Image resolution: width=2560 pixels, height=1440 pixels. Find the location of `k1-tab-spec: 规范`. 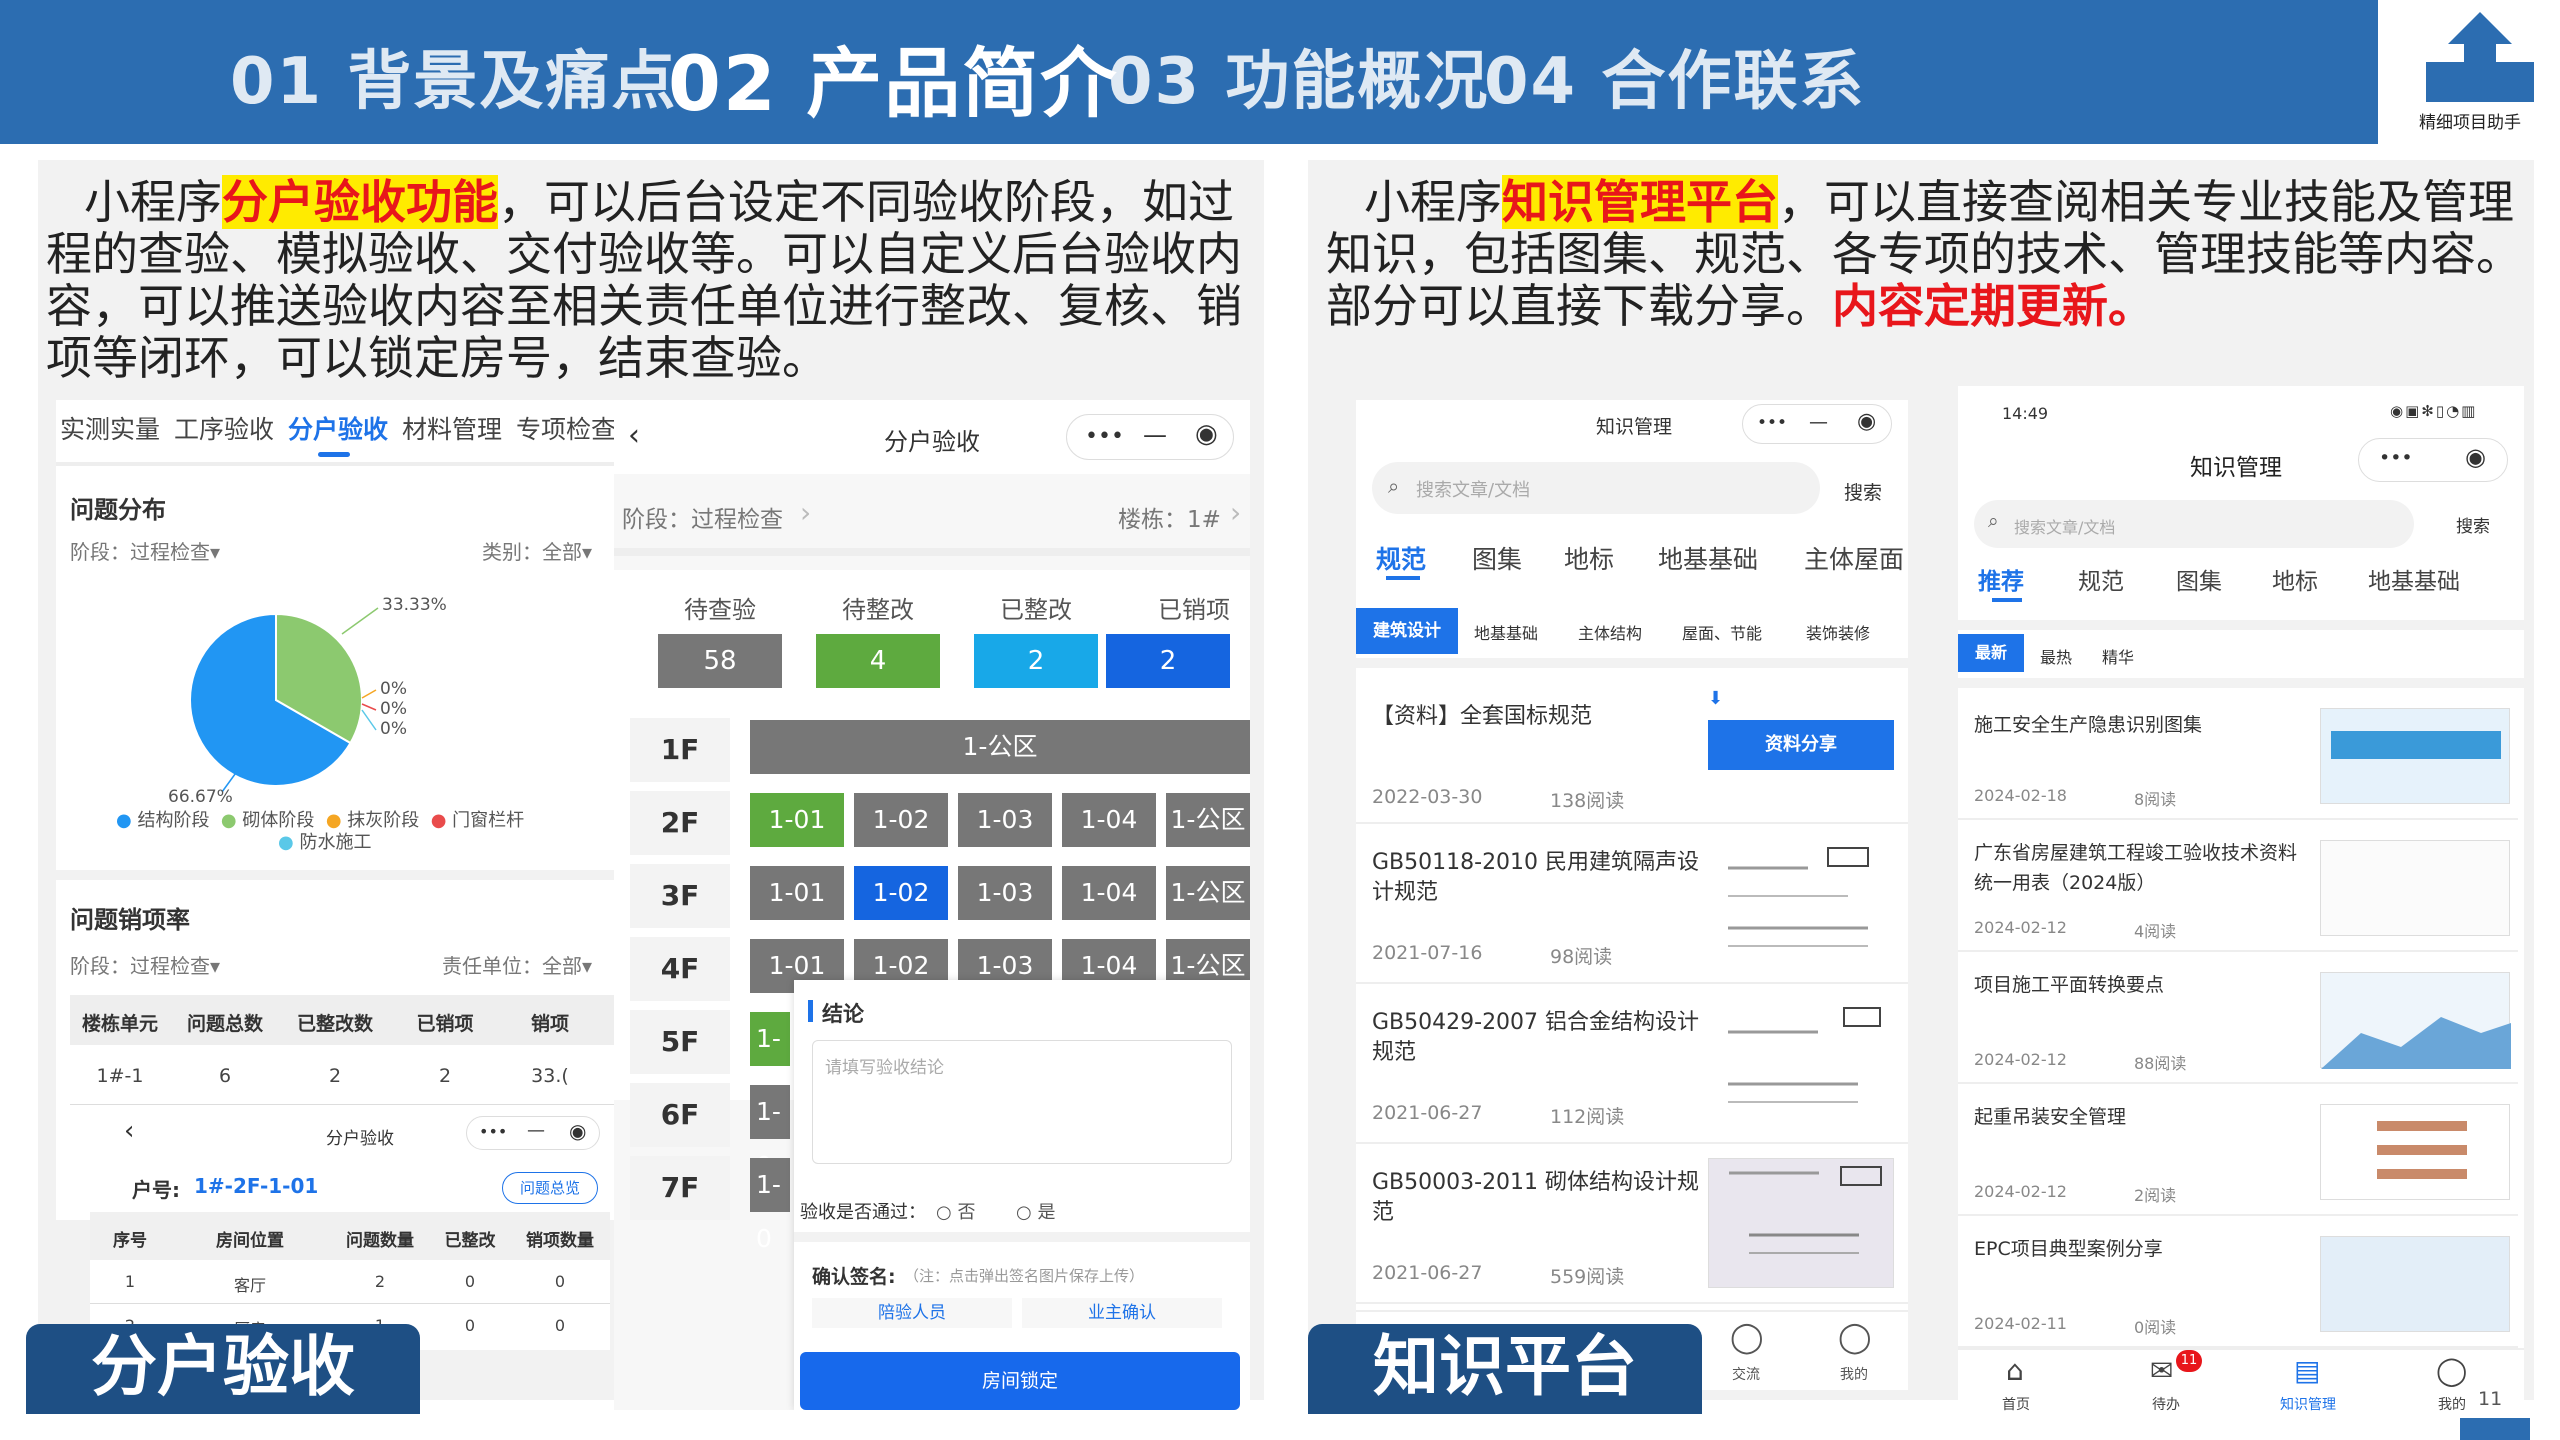

k1-tab-spec: 规范 is located at coordinates (1401, 558).